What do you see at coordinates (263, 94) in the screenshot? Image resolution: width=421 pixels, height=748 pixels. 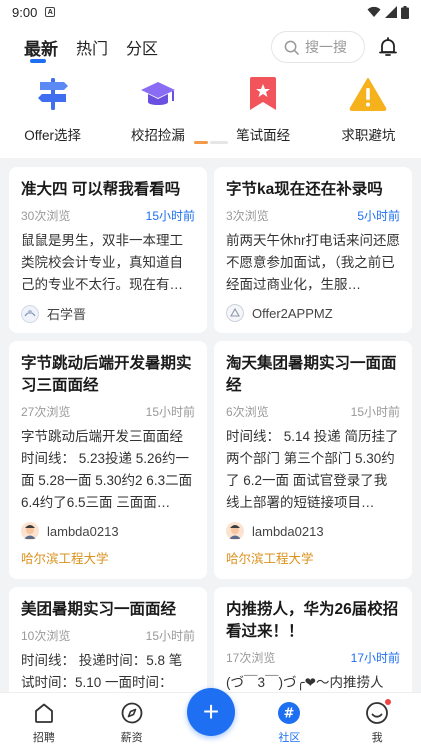 I see `bookmark-star-icon` at bounding box center [263, 94].